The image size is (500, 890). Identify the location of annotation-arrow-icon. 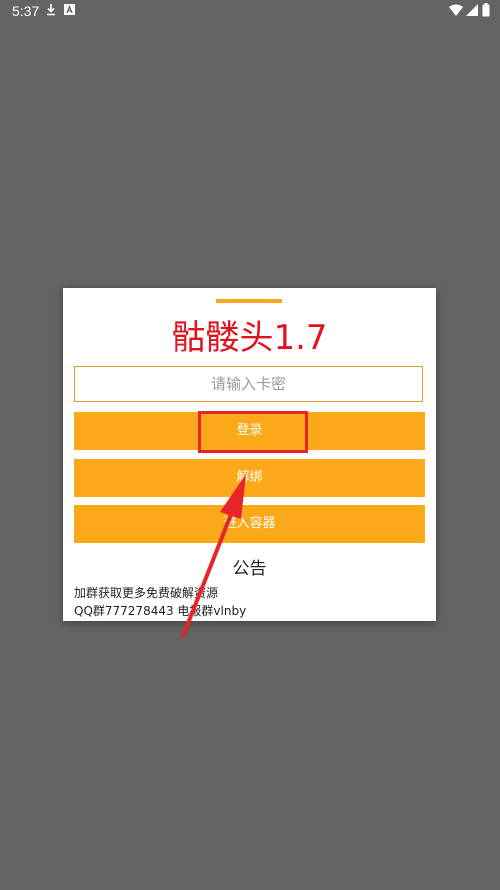
(213, 556).